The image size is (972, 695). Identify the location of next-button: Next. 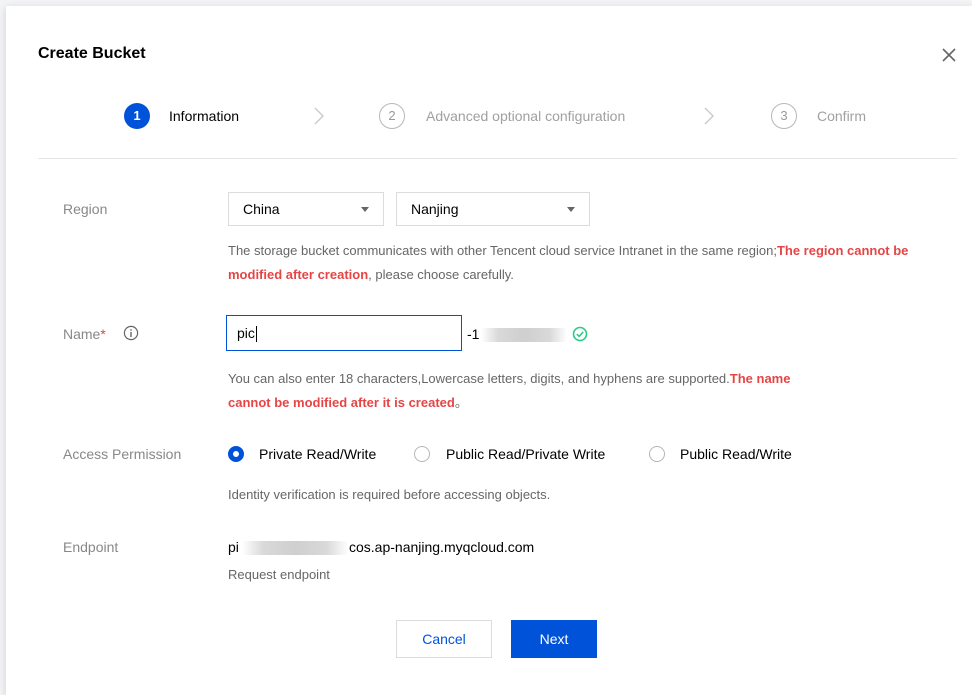
(554, 639).